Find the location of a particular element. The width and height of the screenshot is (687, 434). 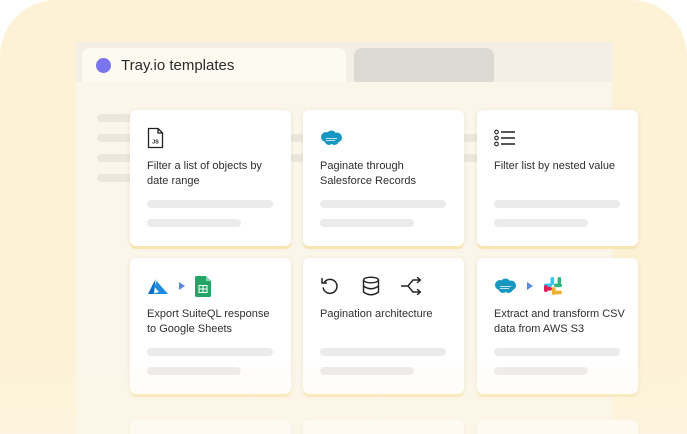

slack-icon is located at coordinates (553, 286).